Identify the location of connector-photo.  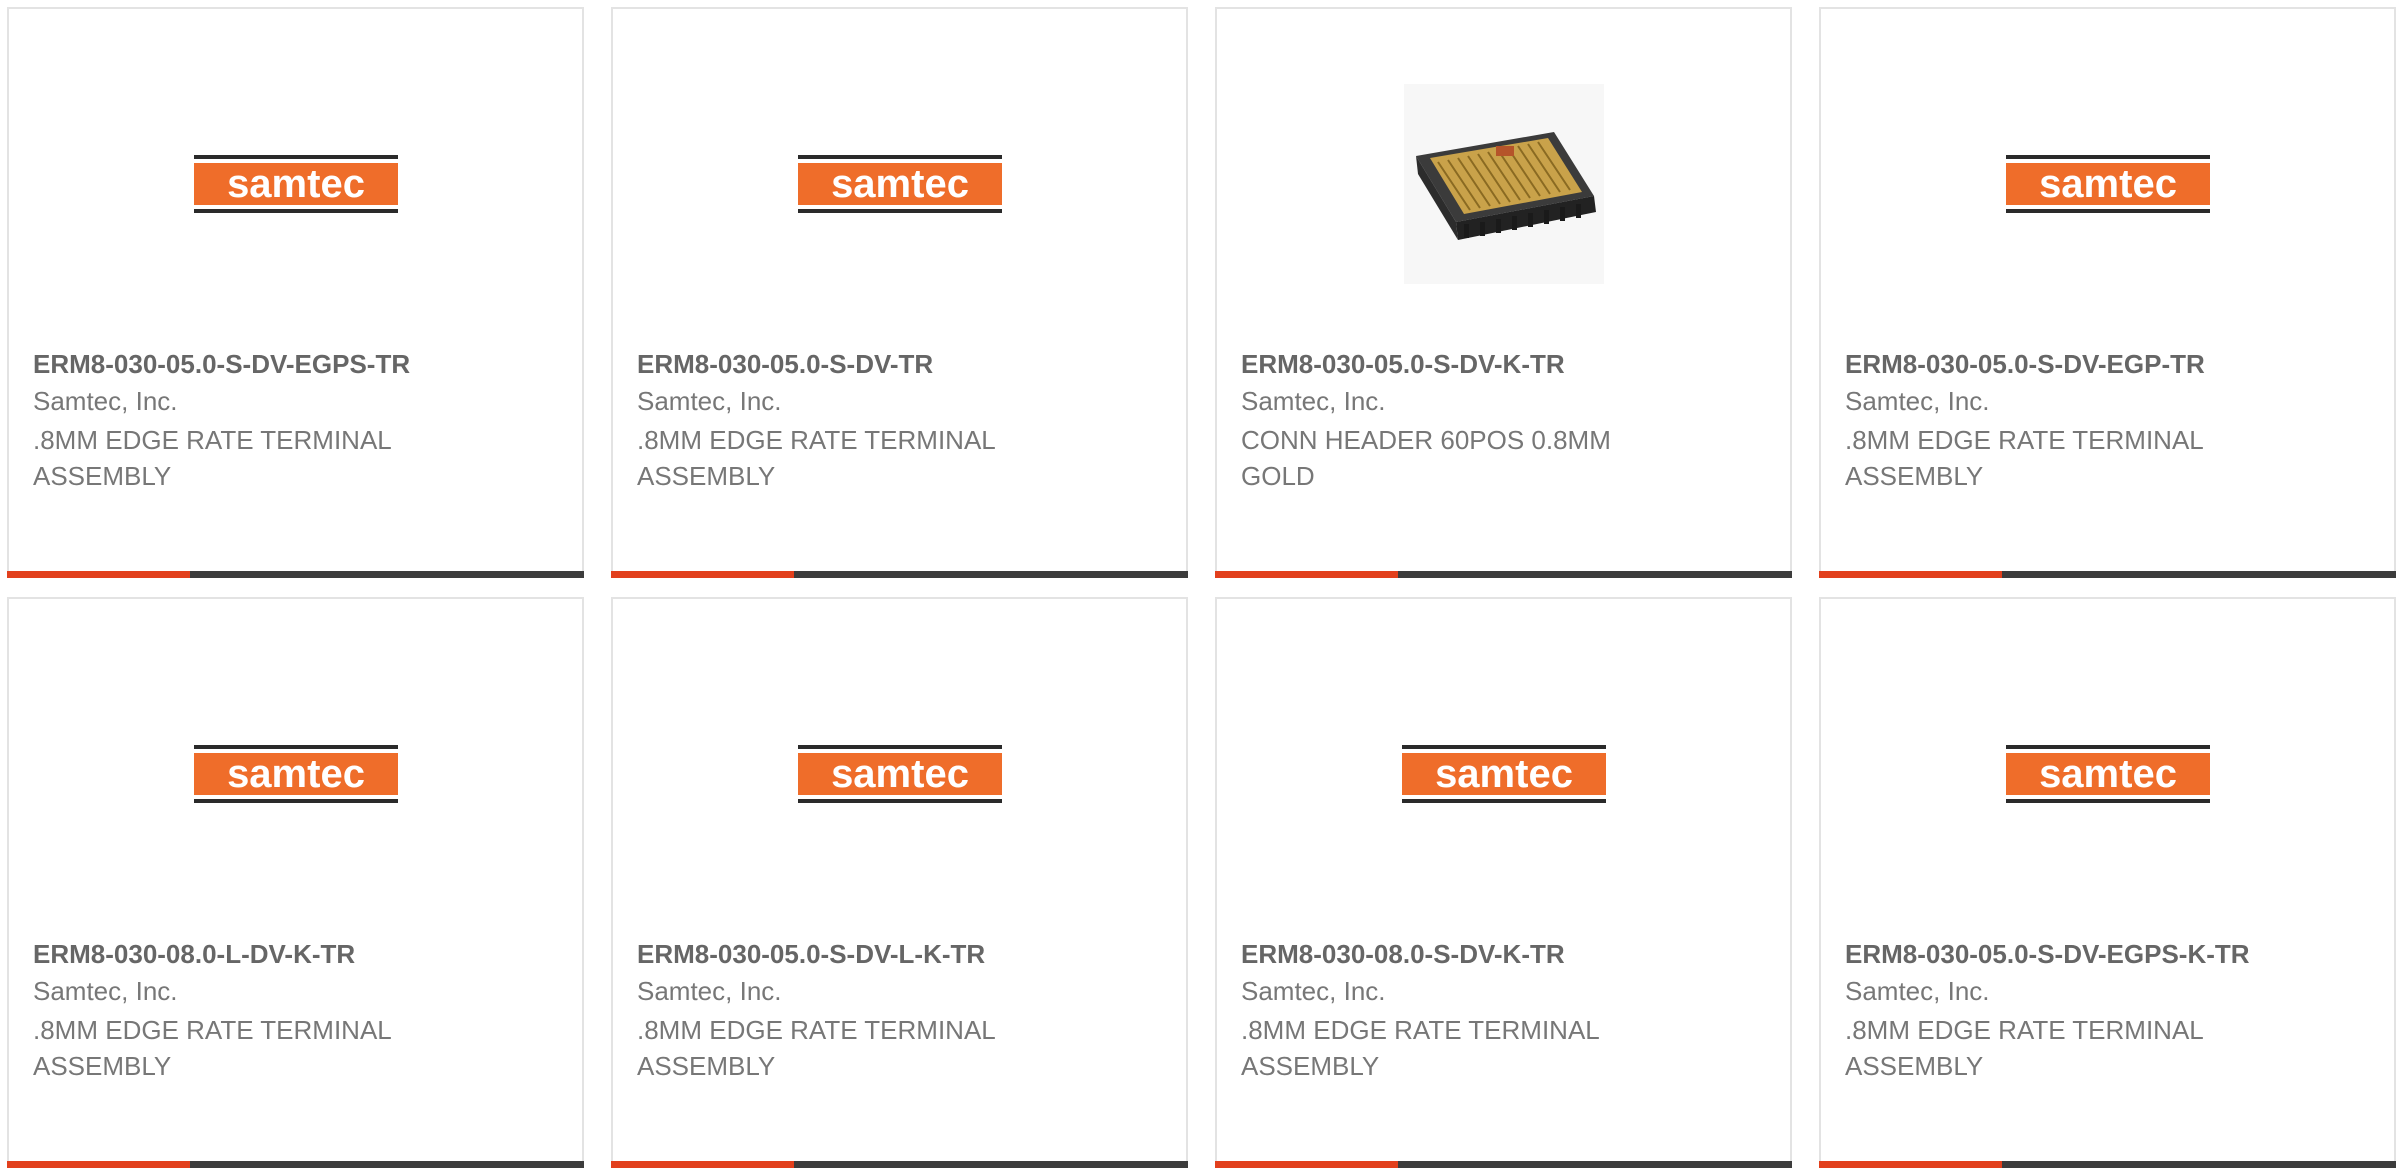
(1503, 184).